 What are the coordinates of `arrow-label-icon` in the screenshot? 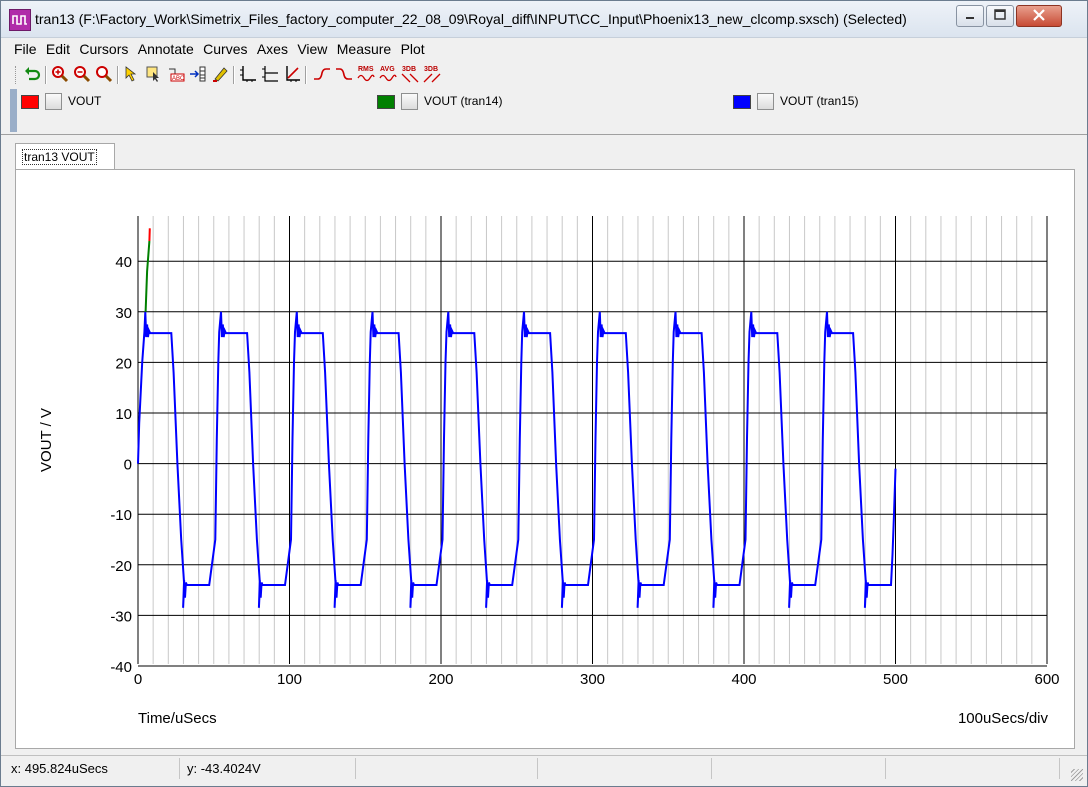 It's located at (198, 74).